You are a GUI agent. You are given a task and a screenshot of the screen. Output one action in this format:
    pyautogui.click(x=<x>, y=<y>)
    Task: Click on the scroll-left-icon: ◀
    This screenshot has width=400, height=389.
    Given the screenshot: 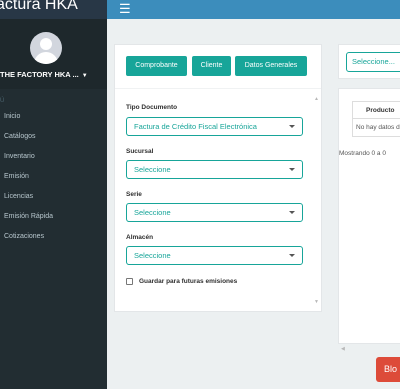 What is the action you would take?
    pyautogui.click(x=343, y=349)
    